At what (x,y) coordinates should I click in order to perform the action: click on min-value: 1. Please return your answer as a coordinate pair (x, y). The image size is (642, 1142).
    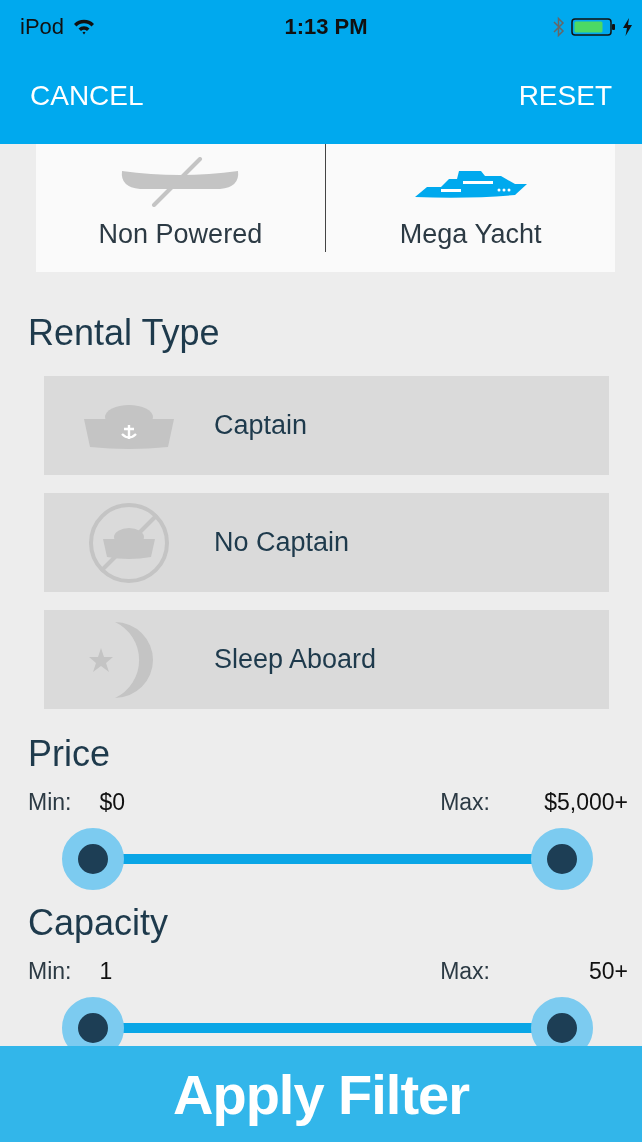
    Looking at the image, I should click on (106, 971).